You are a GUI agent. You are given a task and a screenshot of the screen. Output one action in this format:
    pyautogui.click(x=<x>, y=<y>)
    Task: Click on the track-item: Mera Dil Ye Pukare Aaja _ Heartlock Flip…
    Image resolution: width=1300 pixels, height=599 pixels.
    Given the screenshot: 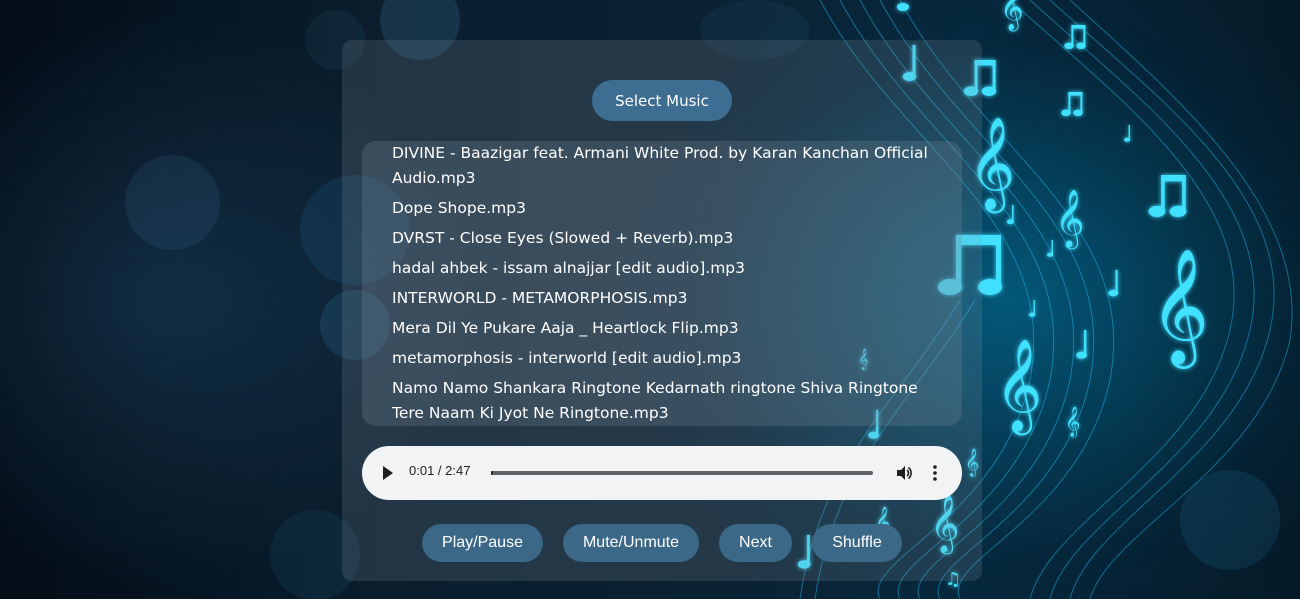 What is the action you would take?
    pyautogui.click(x=672, y=331)
    